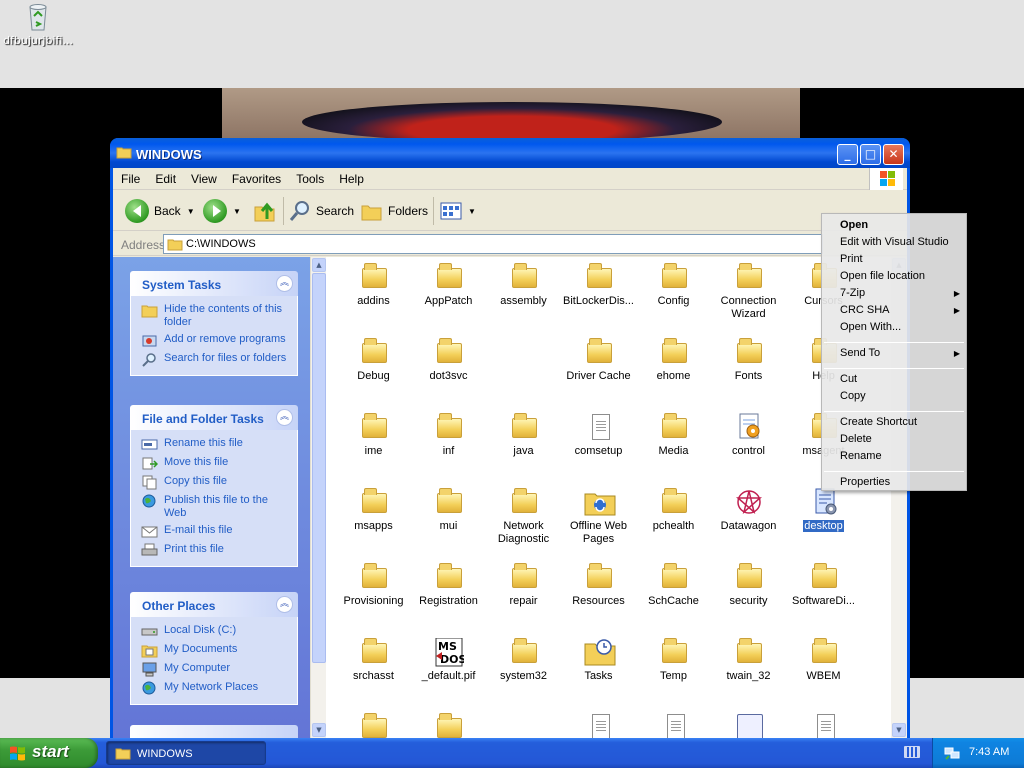 This screenshot has width=1024, height=768. What do you see at coordinates (216, 359) in the screenshot?
I see `task-search-files: Search for files or folders` at bounding box center [216, 359].